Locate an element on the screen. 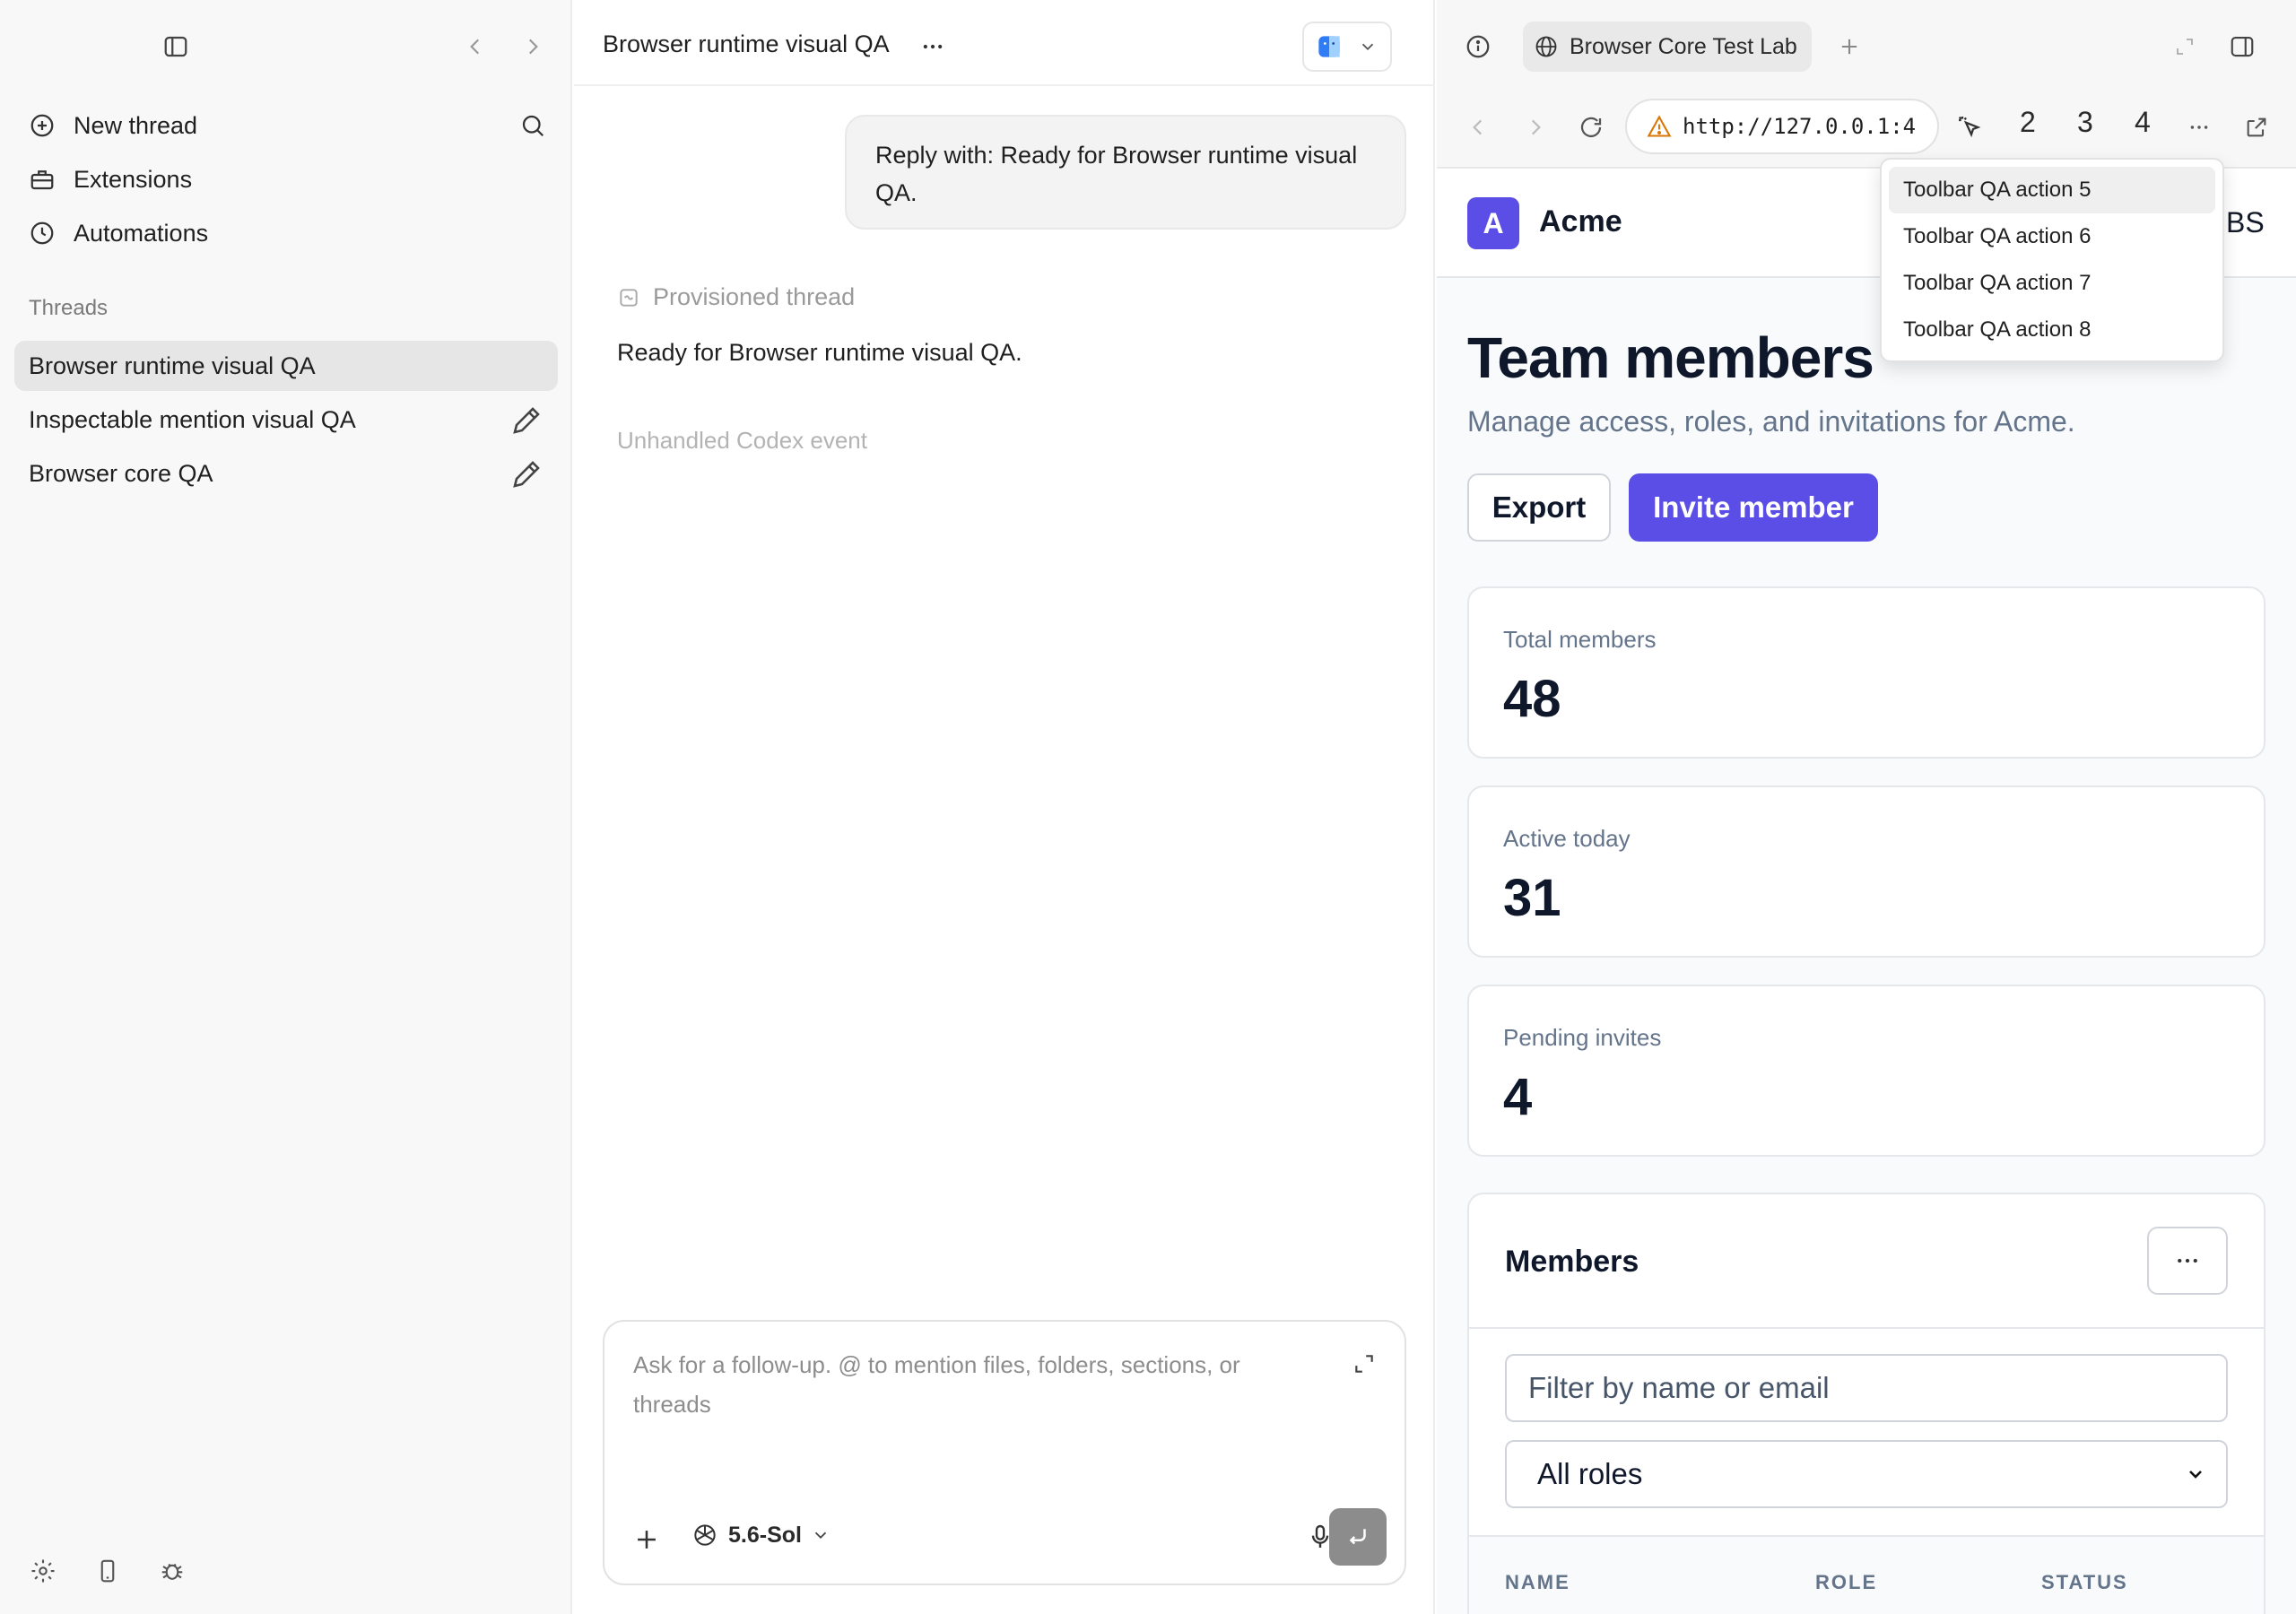 The image size is (2296, 1614). menu-item-toolbar-action-8: Toolbar QA action 8 is located at coordinates (2052, 330).